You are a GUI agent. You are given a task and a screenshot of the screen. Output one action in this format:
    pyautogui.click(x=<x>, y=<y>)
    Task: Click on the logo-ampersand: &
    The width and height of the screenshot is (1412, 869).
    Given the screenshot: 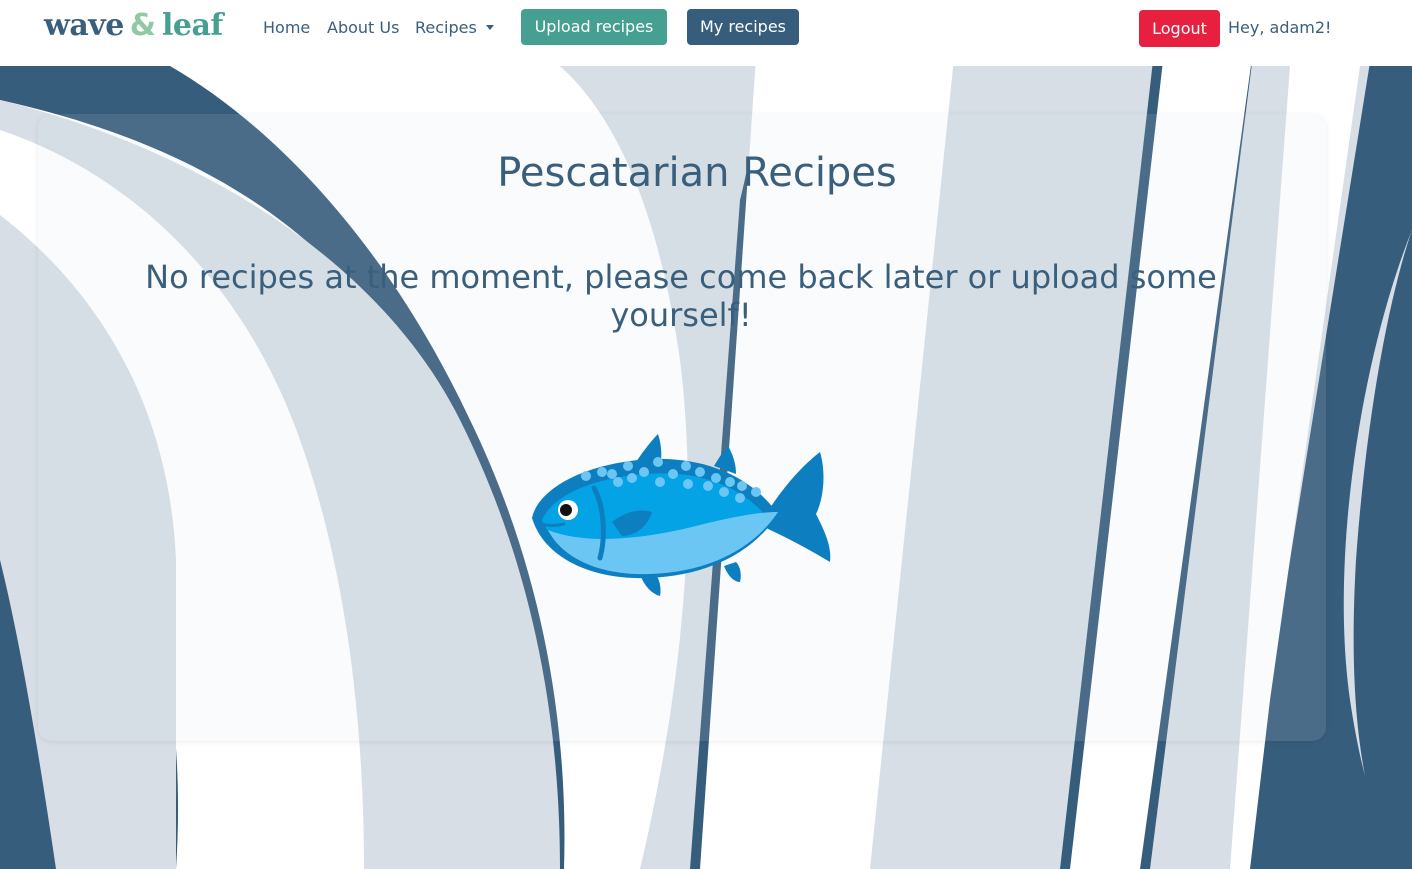 What is the action you would take?
    pyautogui.click(x=142, y=25)
    